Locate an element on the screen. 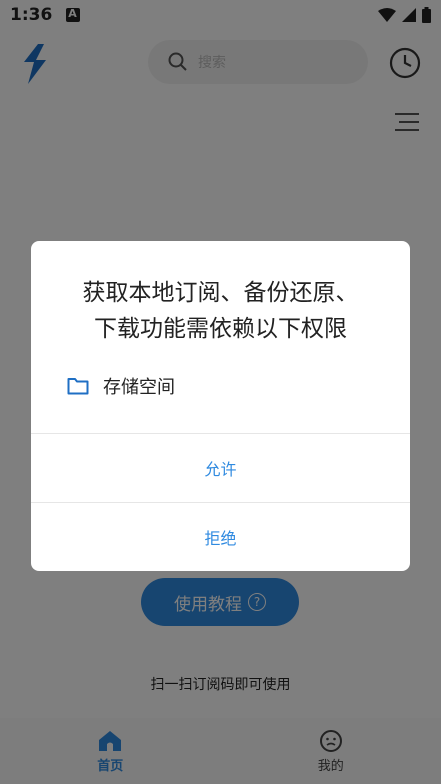 The width and height of the screenshot is (441, 784). deny-button: 拒绝 is located at coordinates (220, 537).